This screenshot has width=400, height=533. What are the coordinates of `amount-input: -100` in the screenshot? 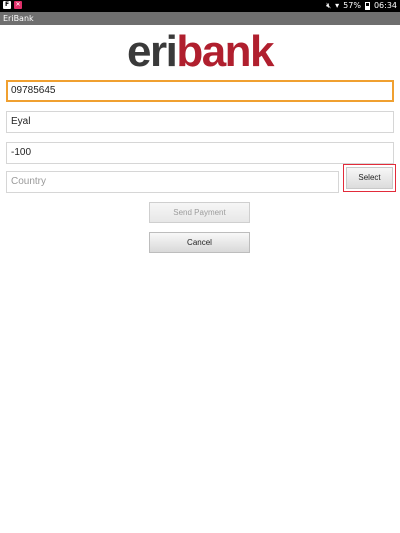 It's located at (200, 153).